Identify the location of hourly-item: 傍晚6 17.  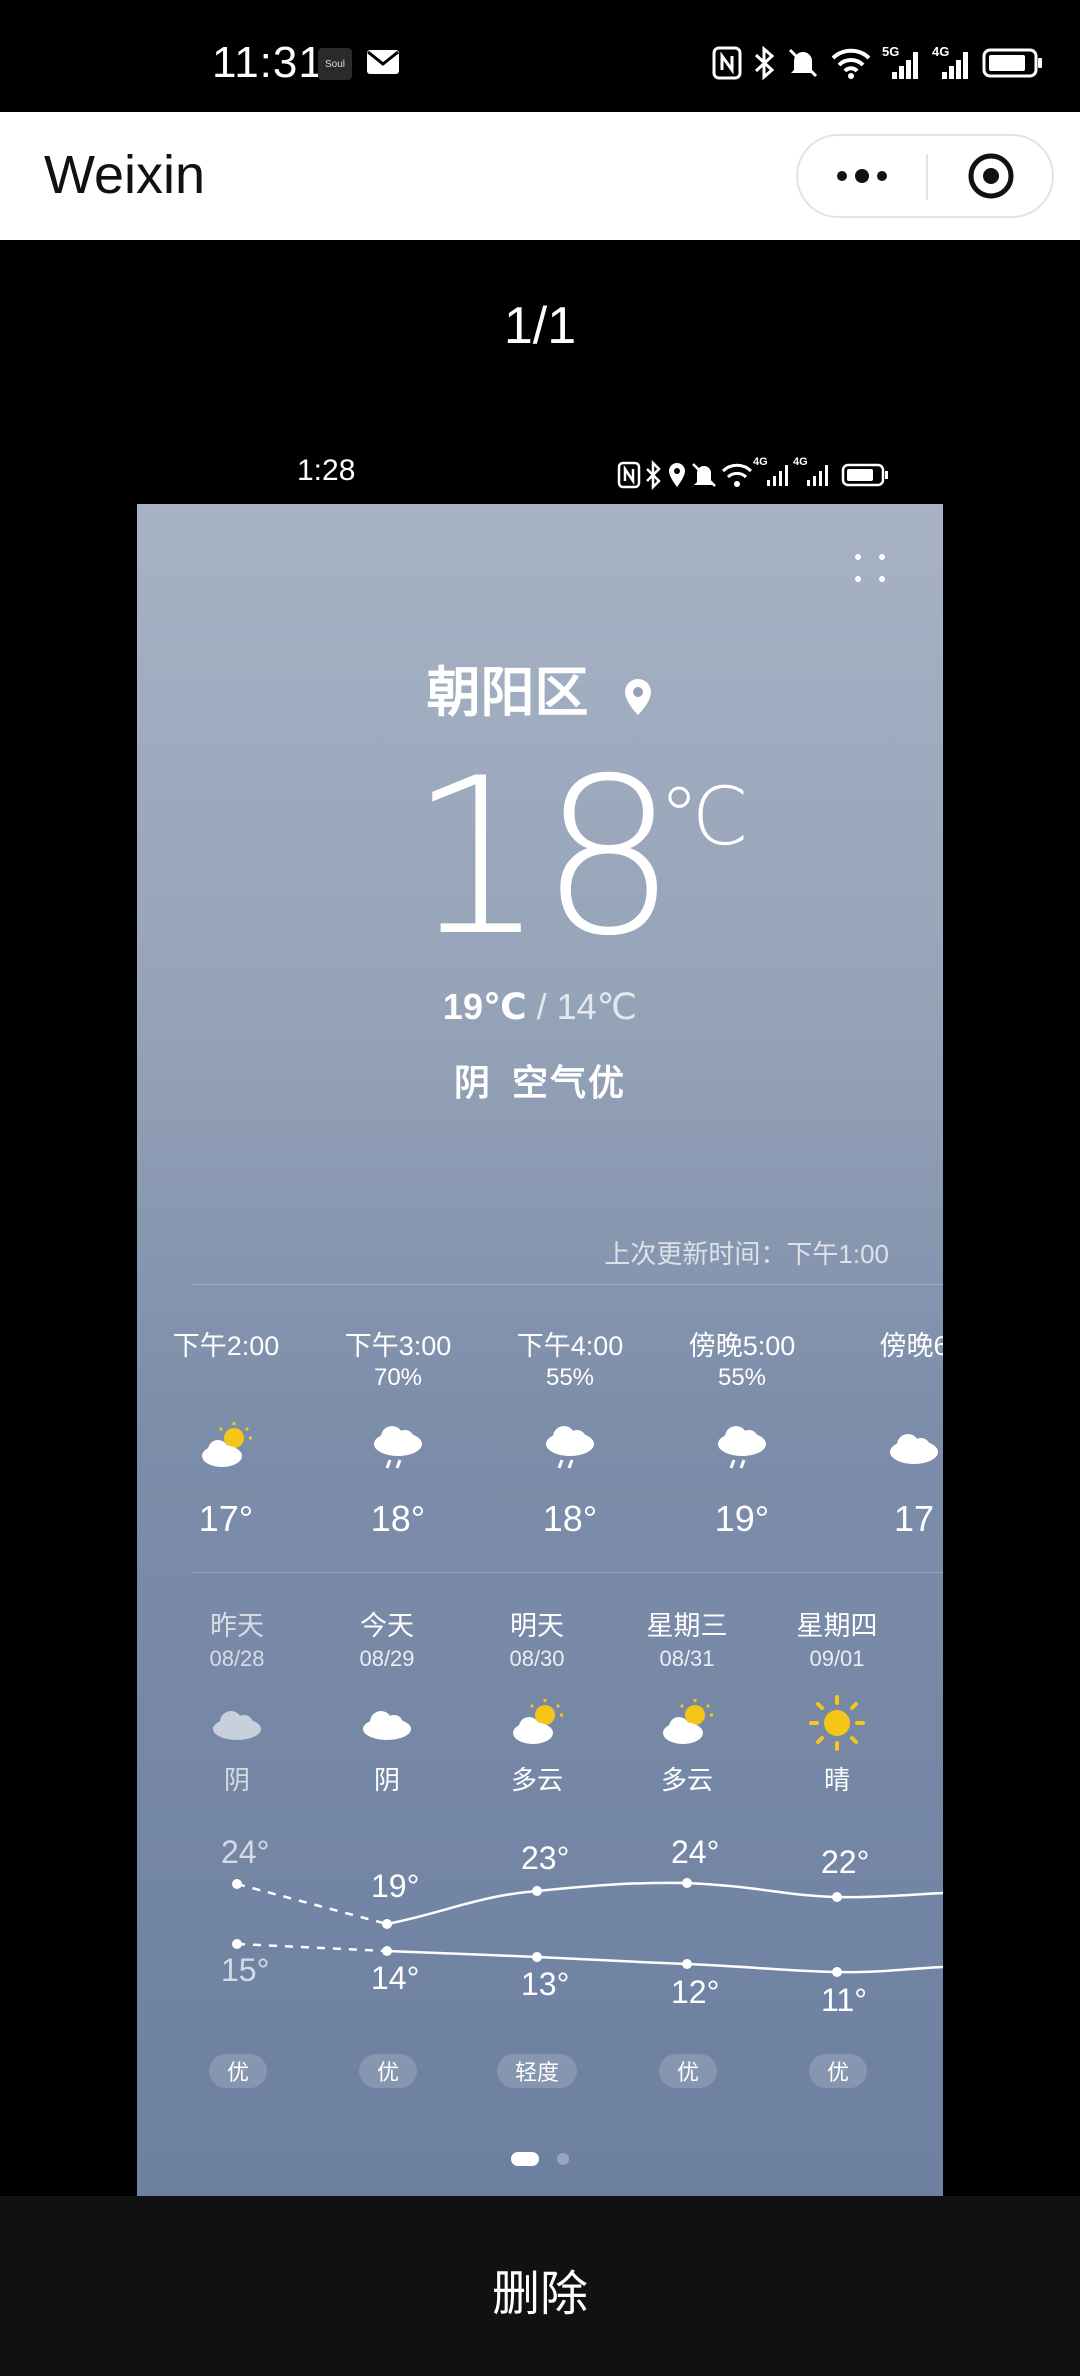
(911, 1435).